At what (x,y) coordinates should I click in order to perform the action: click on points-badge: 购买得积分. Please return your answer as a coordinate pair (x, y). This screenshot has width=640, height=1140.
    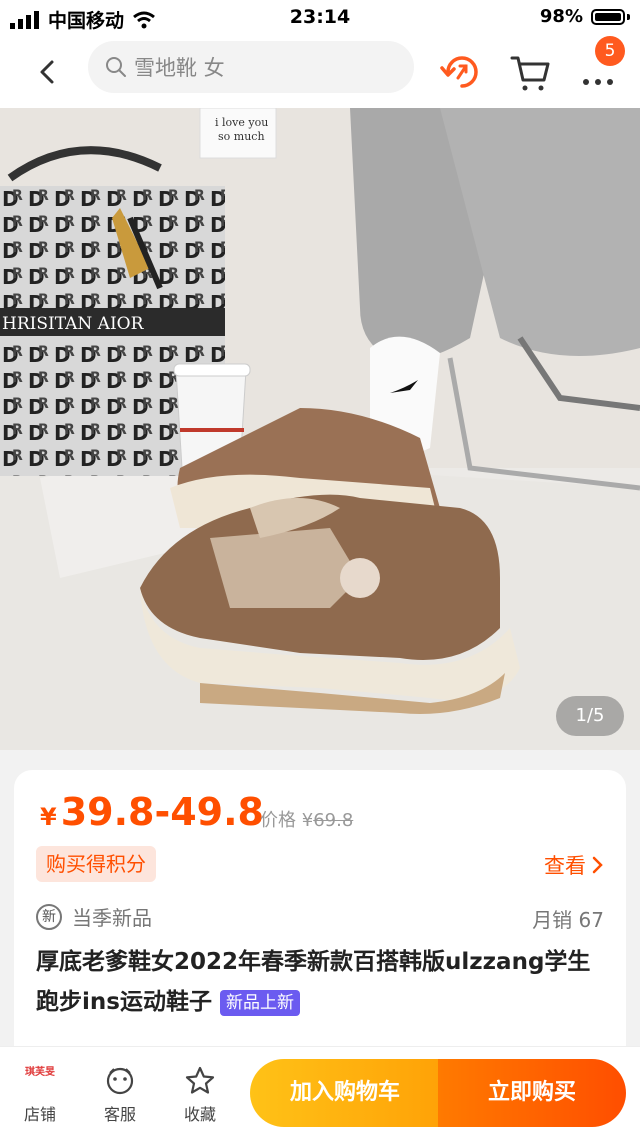
    Looking at the image, I should click on (96, 864).